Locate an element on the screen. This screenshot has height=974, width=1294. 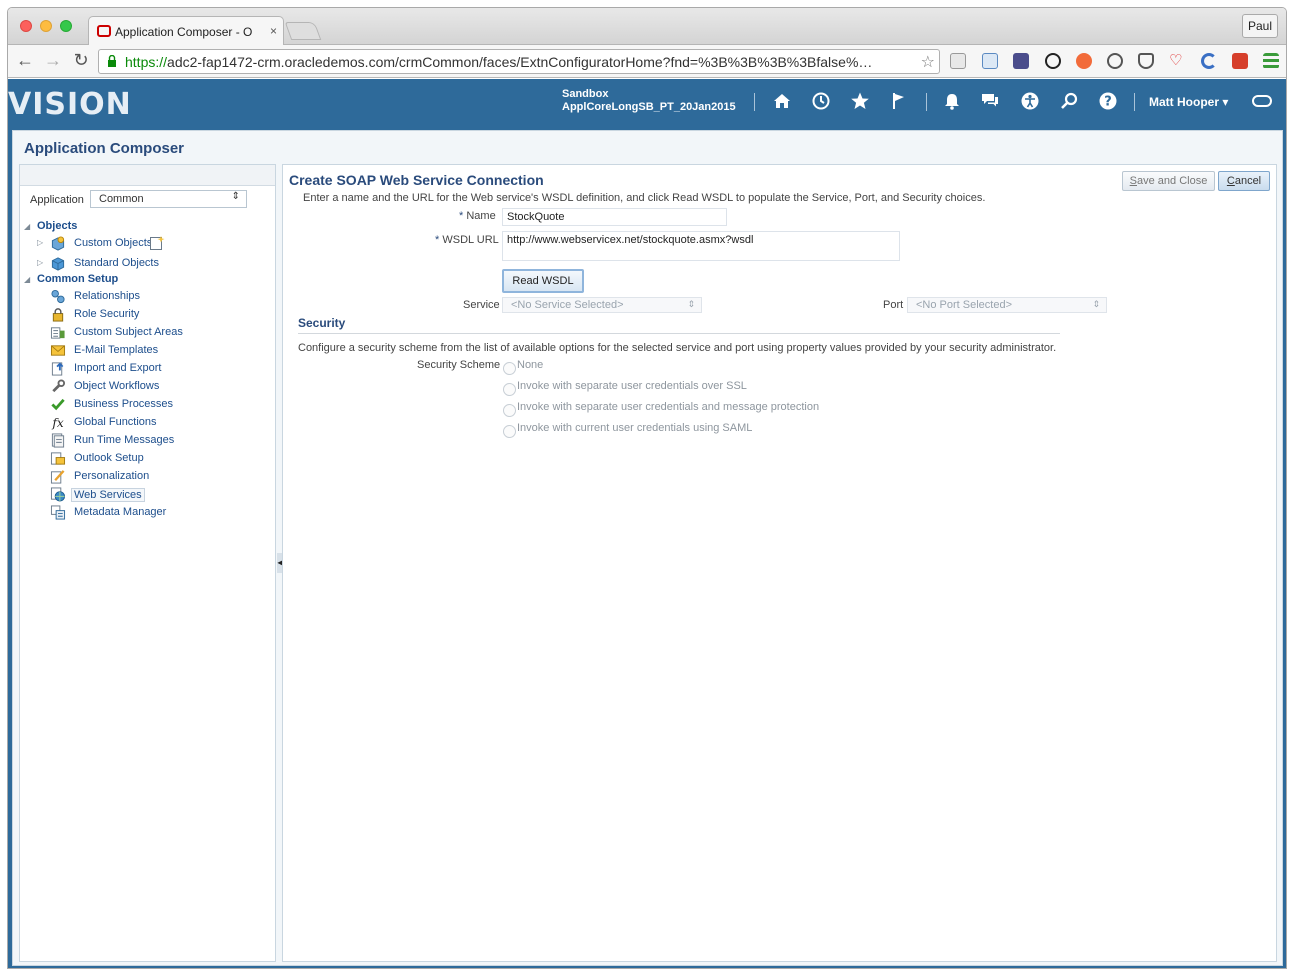
forward-icon: → is located at coordinates (53, 60).